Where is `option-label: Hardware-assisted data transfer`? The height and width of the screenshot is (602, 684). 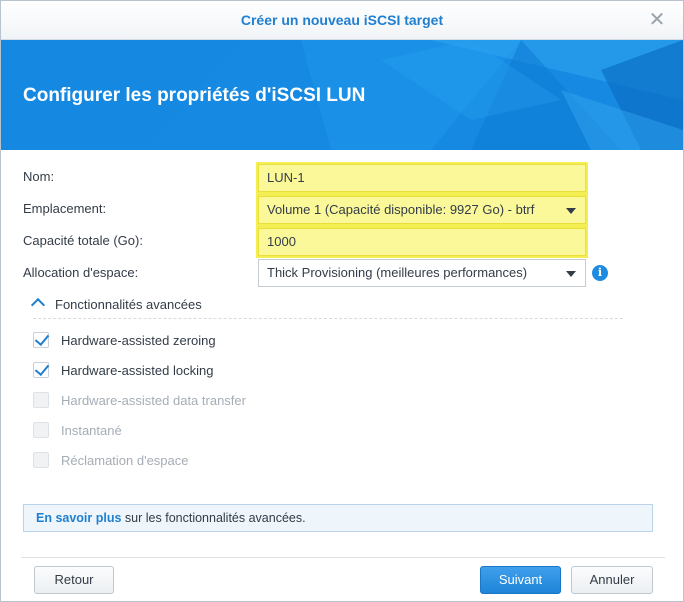 option-label: Hardware-assisted data transfer is located at coordinates (153, 400).